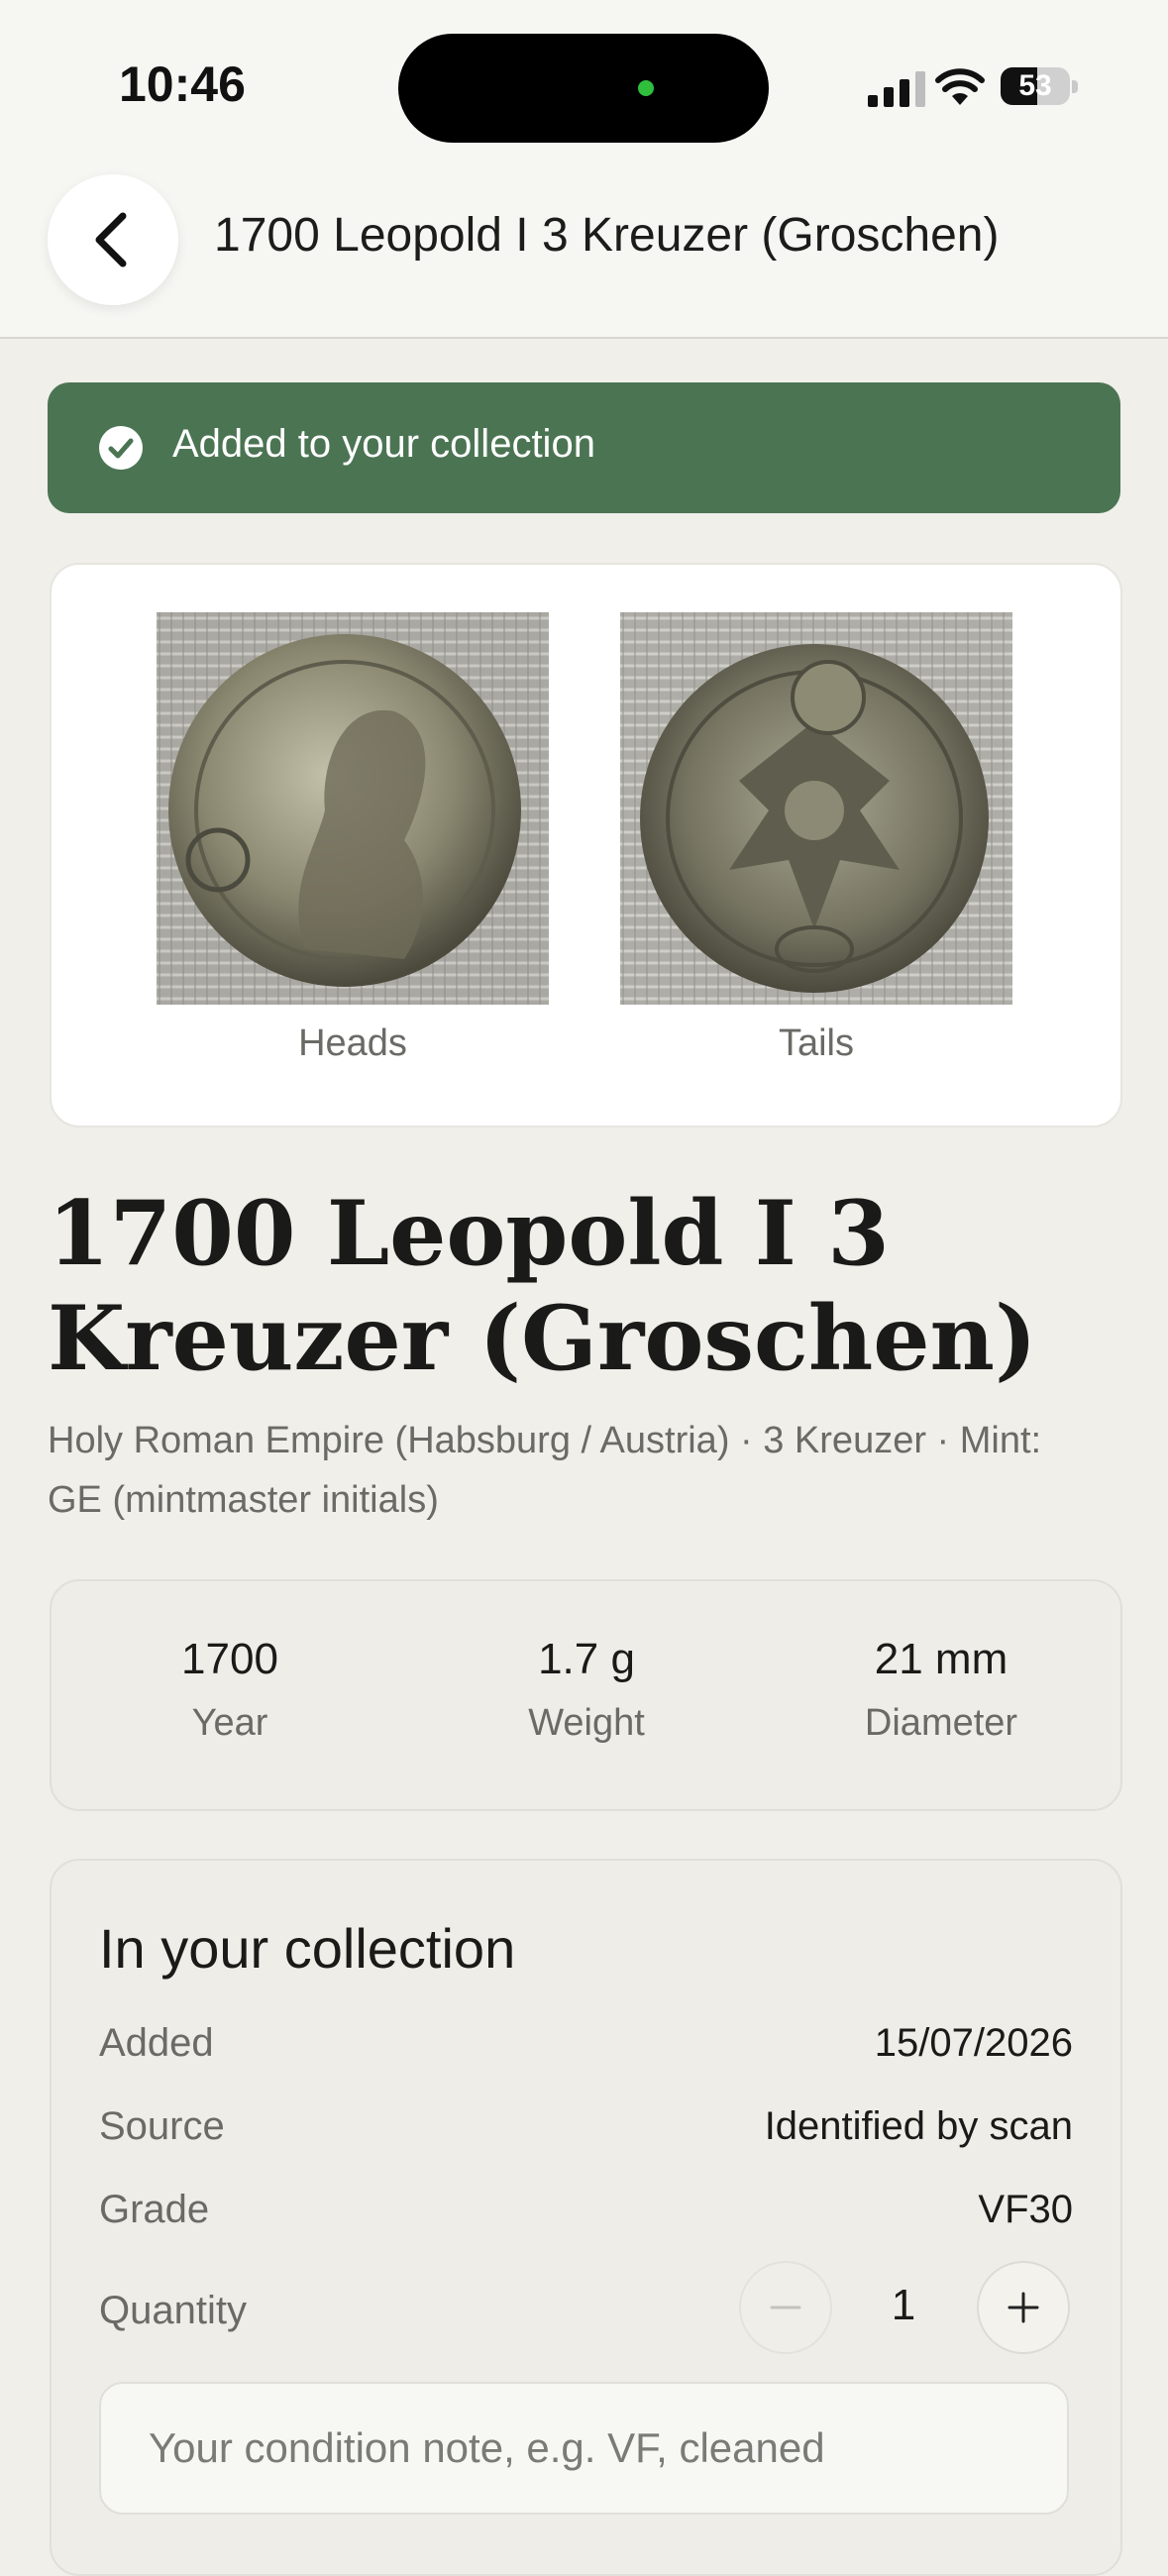  I want to click on quantity-value: 1, so click(903, 2305).